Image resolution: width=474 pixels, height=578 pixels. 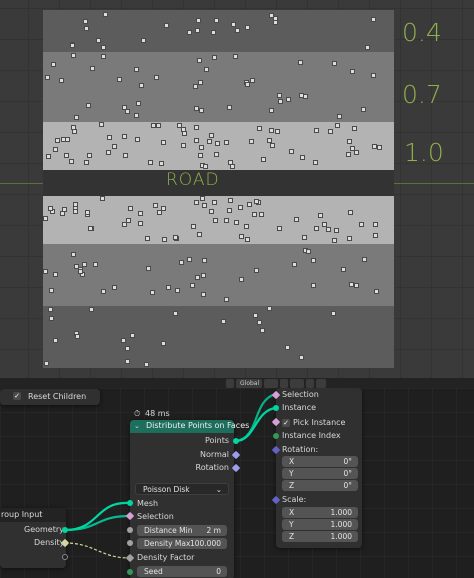 I want to click on rotation-x-field: X 0°, so click(x=320, y=461).